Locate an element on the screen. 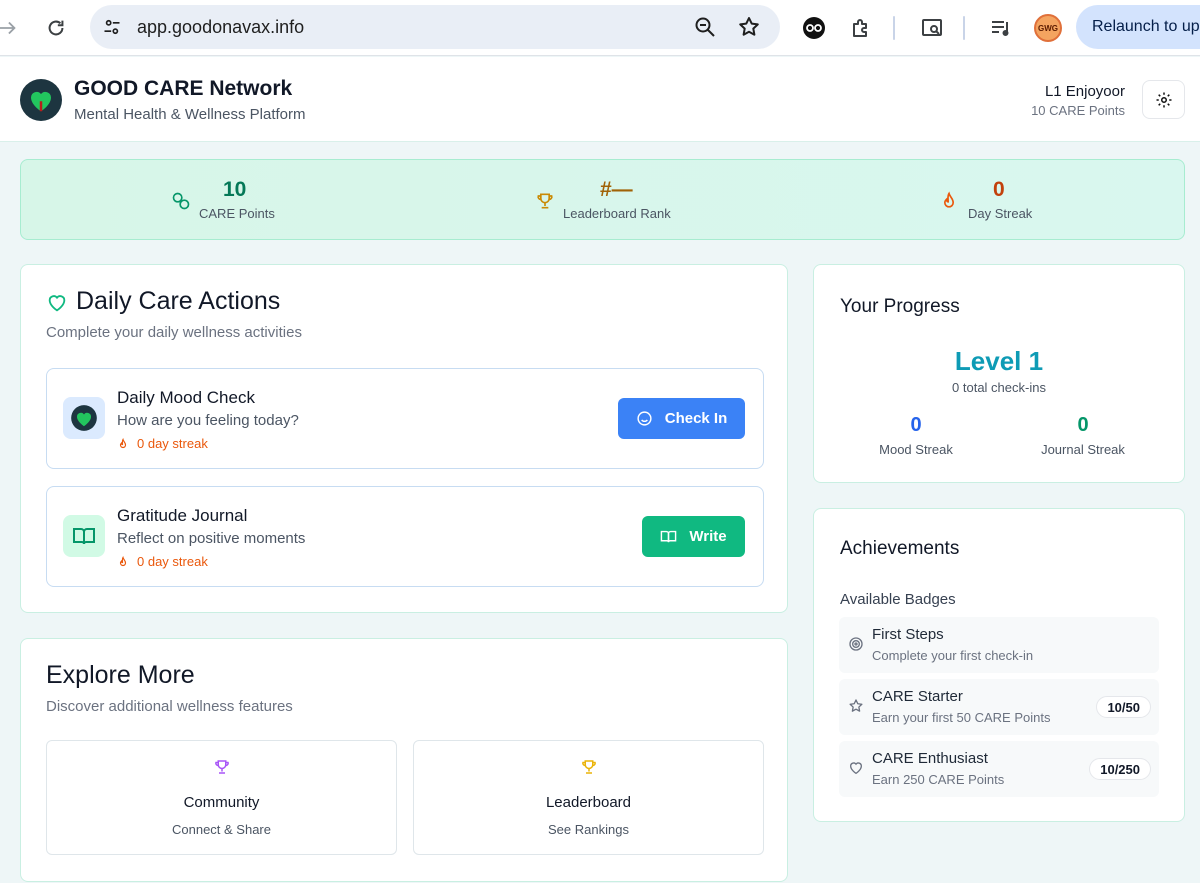 The image size is (1200, 883). profile-avatar: GWG is located at coordinates (1048, 28).